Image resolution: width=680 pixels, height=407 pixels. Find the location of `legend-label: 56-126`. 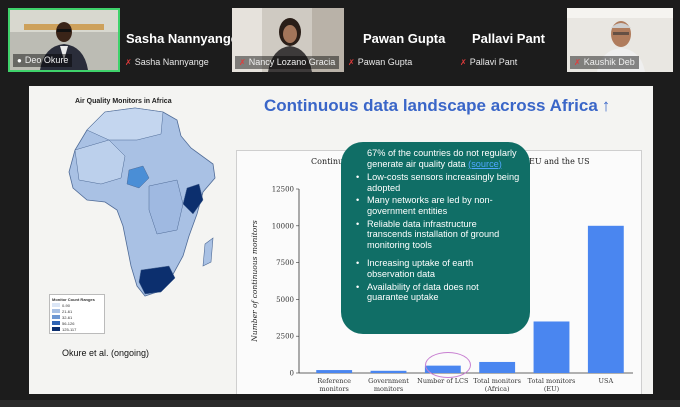

legend-label: 56-126 is located at coordinates (68, 323).